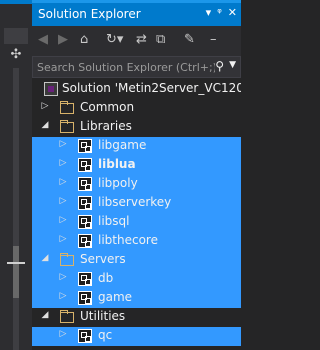  What do you see at coordinates (124, 67) in the screenshot?
I see `search-input` at bounding box center [124, 67].